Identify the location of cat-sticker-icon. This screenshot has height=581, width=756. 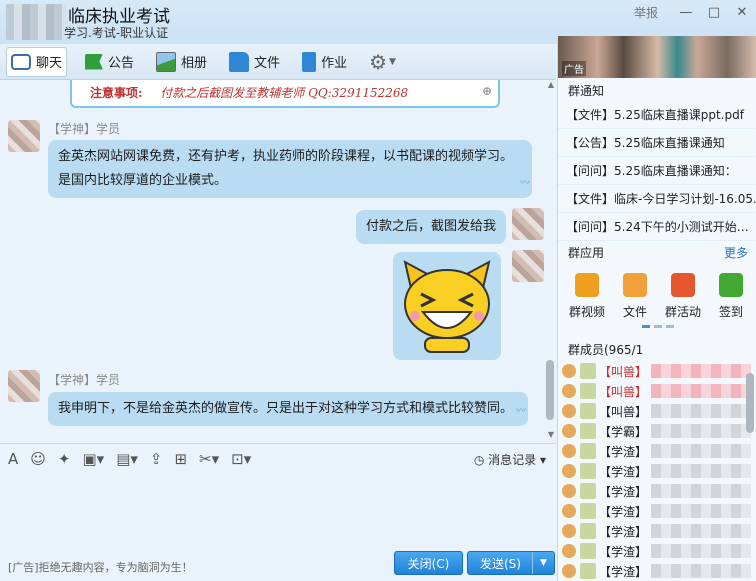
(447, 306).